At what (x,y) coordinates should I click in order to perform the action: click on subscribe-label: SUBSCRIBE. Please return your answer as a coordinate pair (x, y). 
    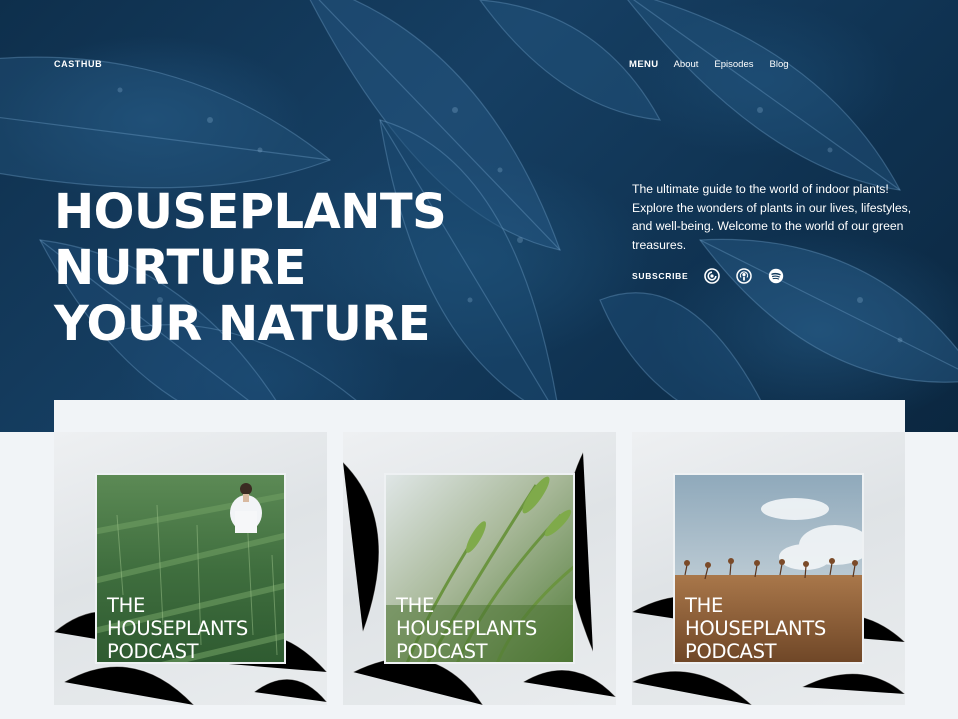
    Looking at the image, I should click on (660, 276).